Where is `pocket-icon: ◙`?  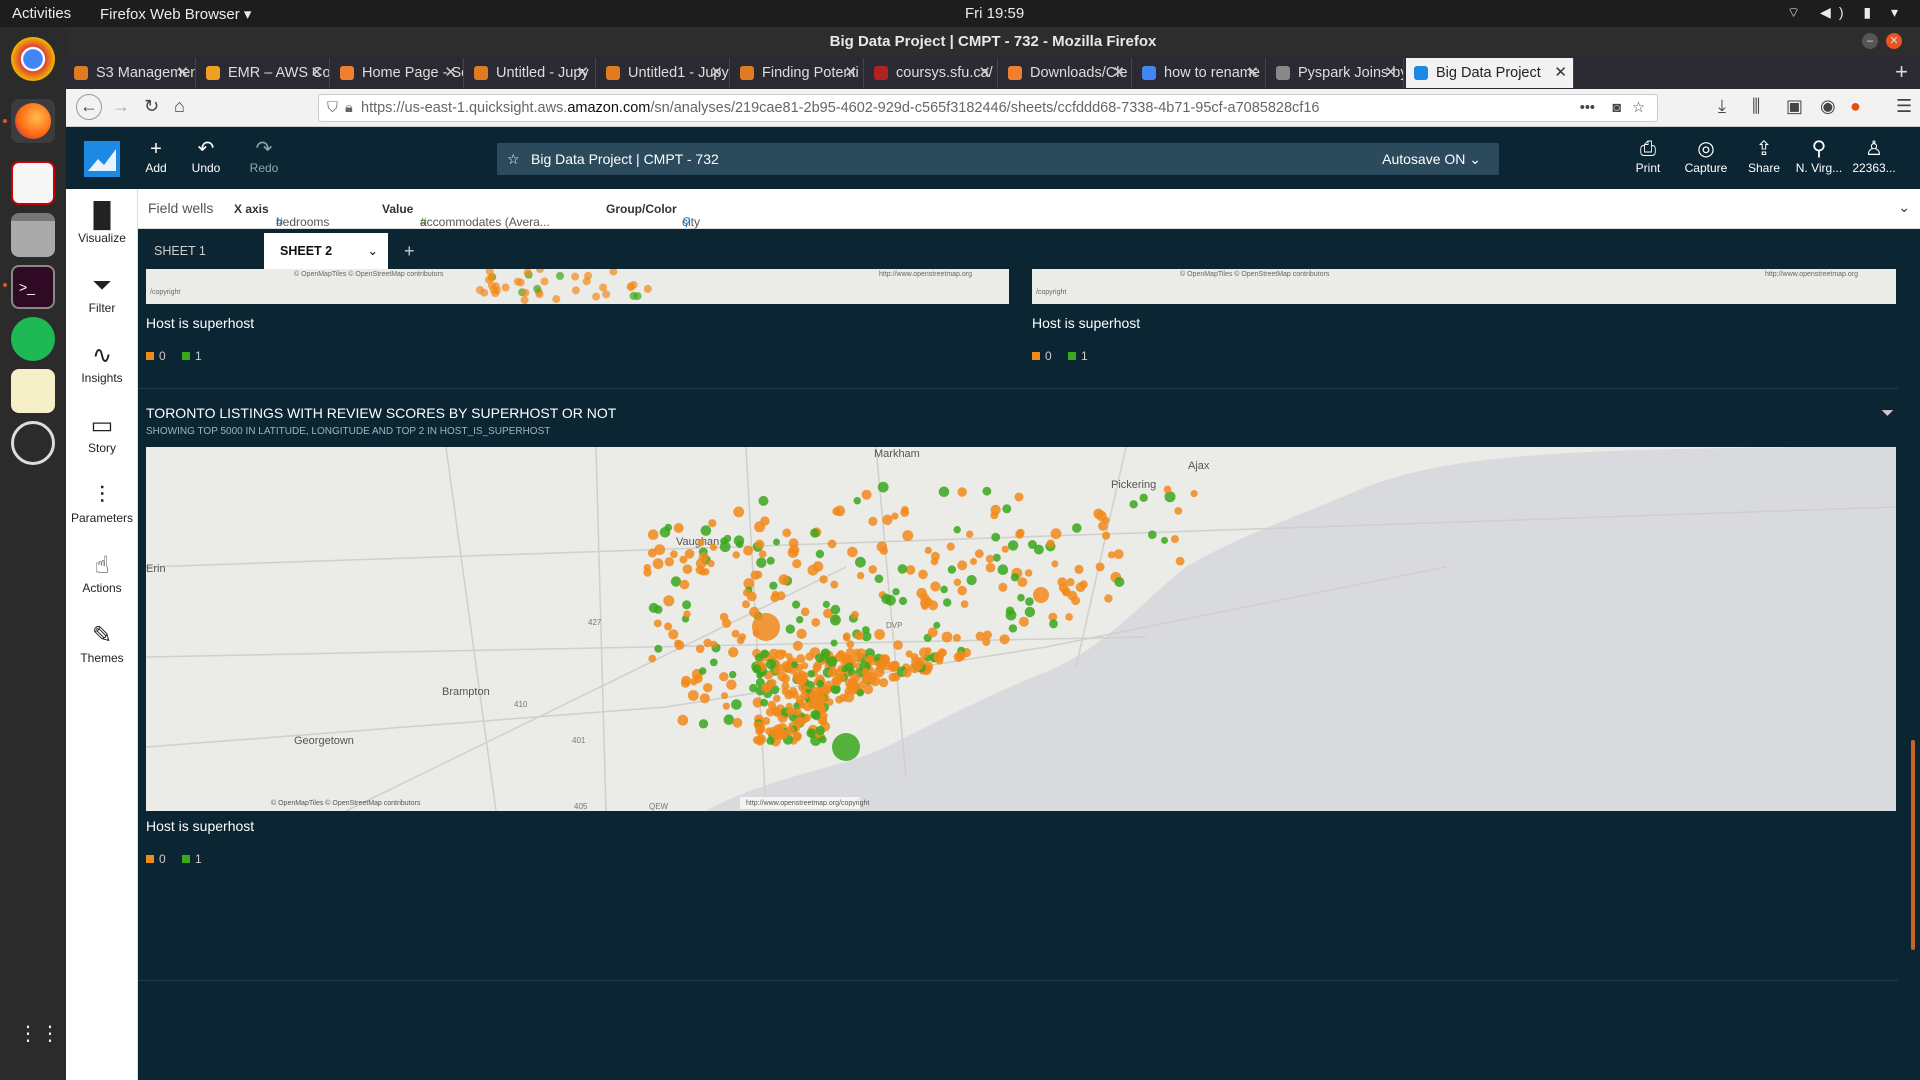 pocket-icon: ◙ is located at coordinates (1616, 108).